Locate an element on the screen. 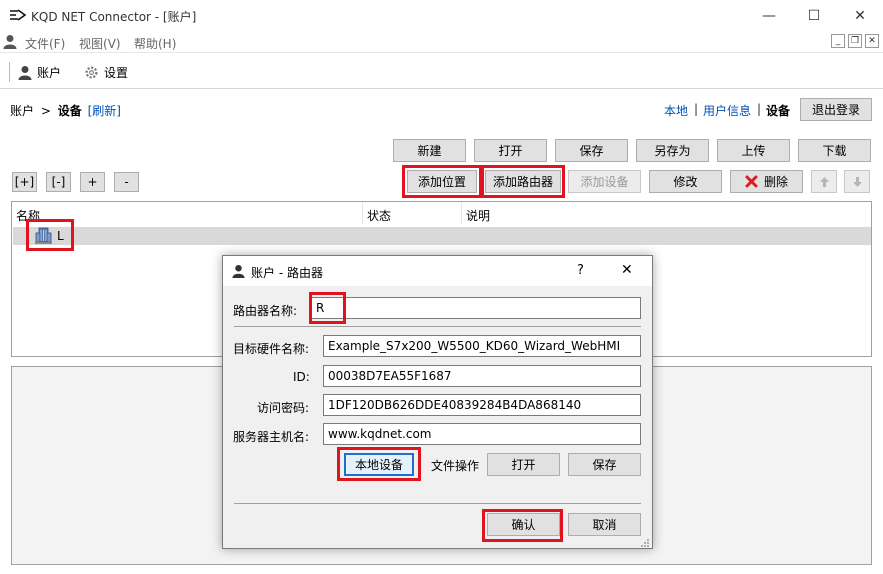 The width and height of the screenshot is (883, 574). server-host-label: 服务器主机名: is located at coordinates (271, 437).